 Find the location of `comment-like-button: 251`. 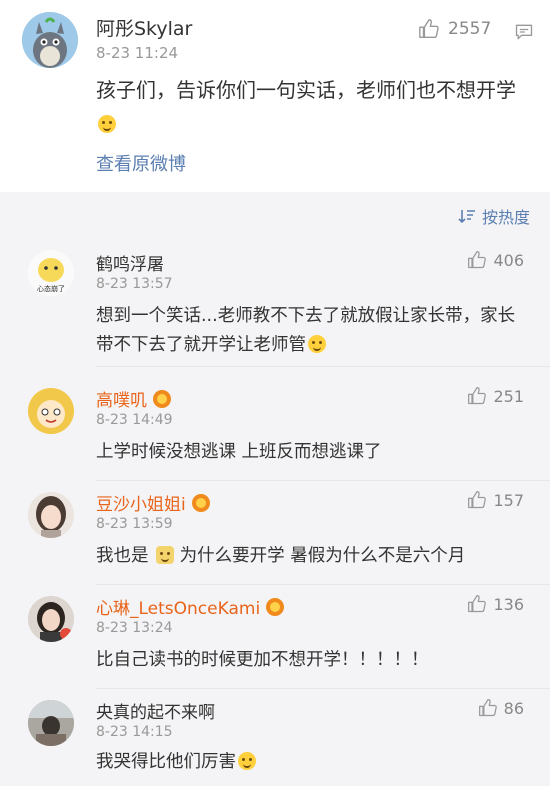

comment-like-button: 251 is located at coordinates (495, 396).